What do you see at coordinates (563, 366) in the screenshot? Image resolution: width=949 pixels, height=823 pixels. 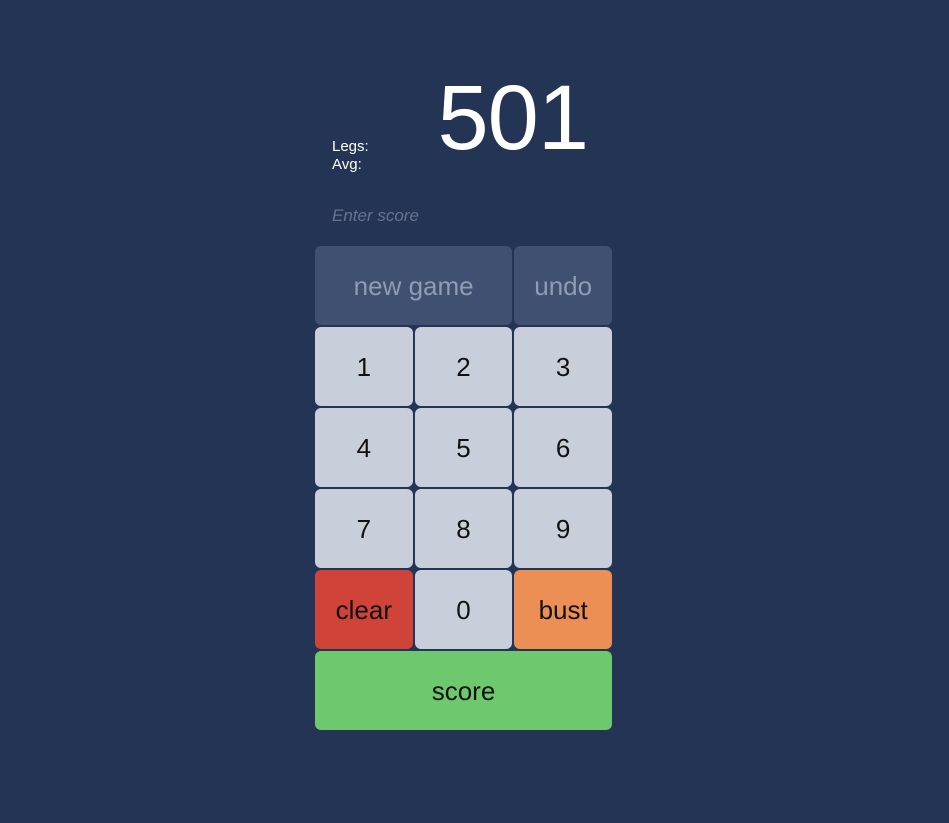 I see `key-digit-3: 3` at bounding box center [563, 366].